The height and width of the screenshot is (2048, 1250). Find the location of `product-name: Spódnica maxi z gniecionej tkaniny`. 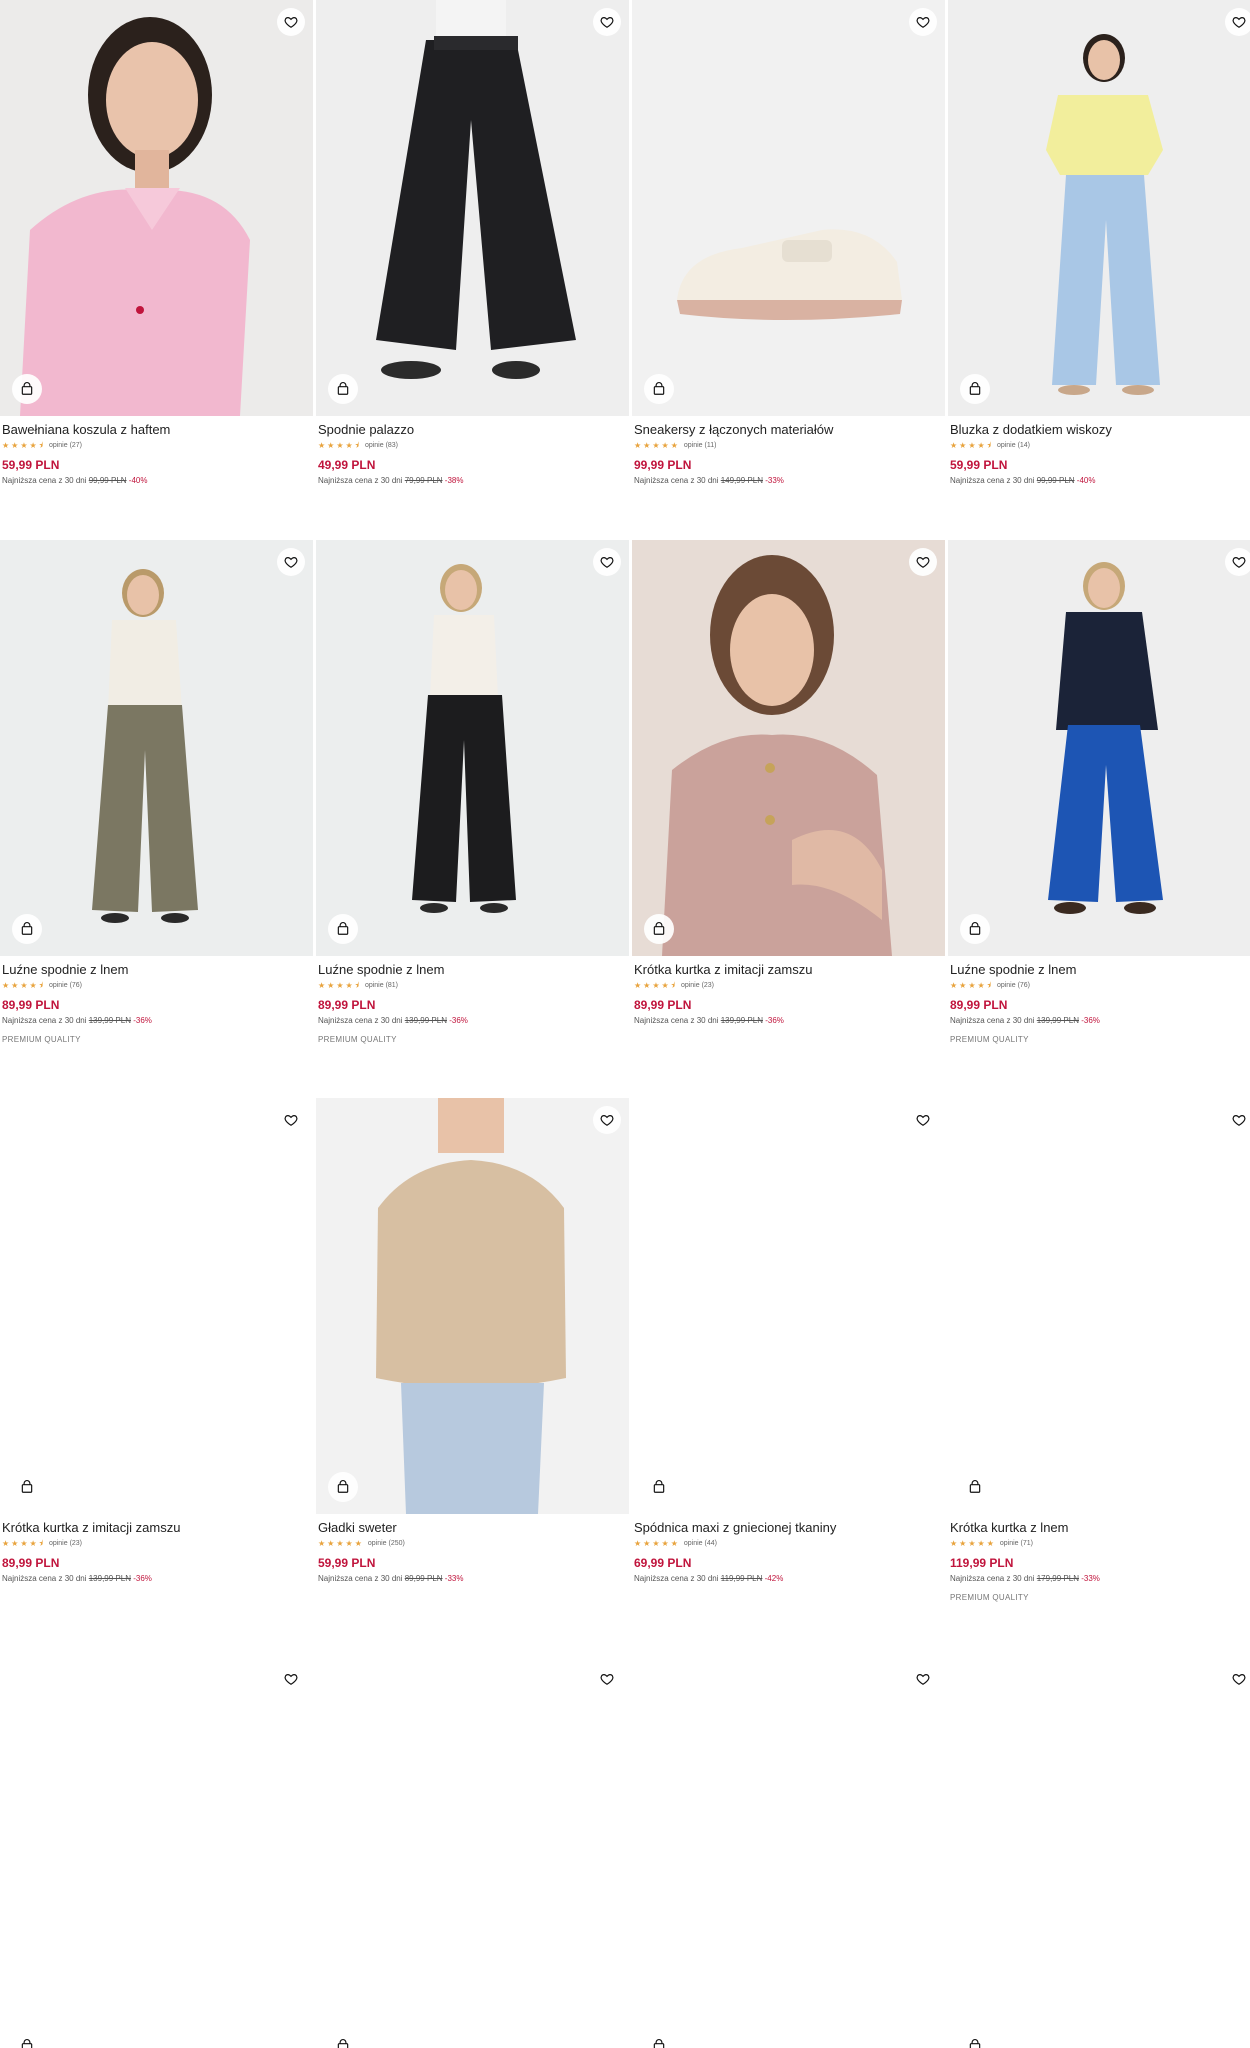

product-name: Spódnica maxi z gniecionej tkaniny is located at coordinates (788, 1528).